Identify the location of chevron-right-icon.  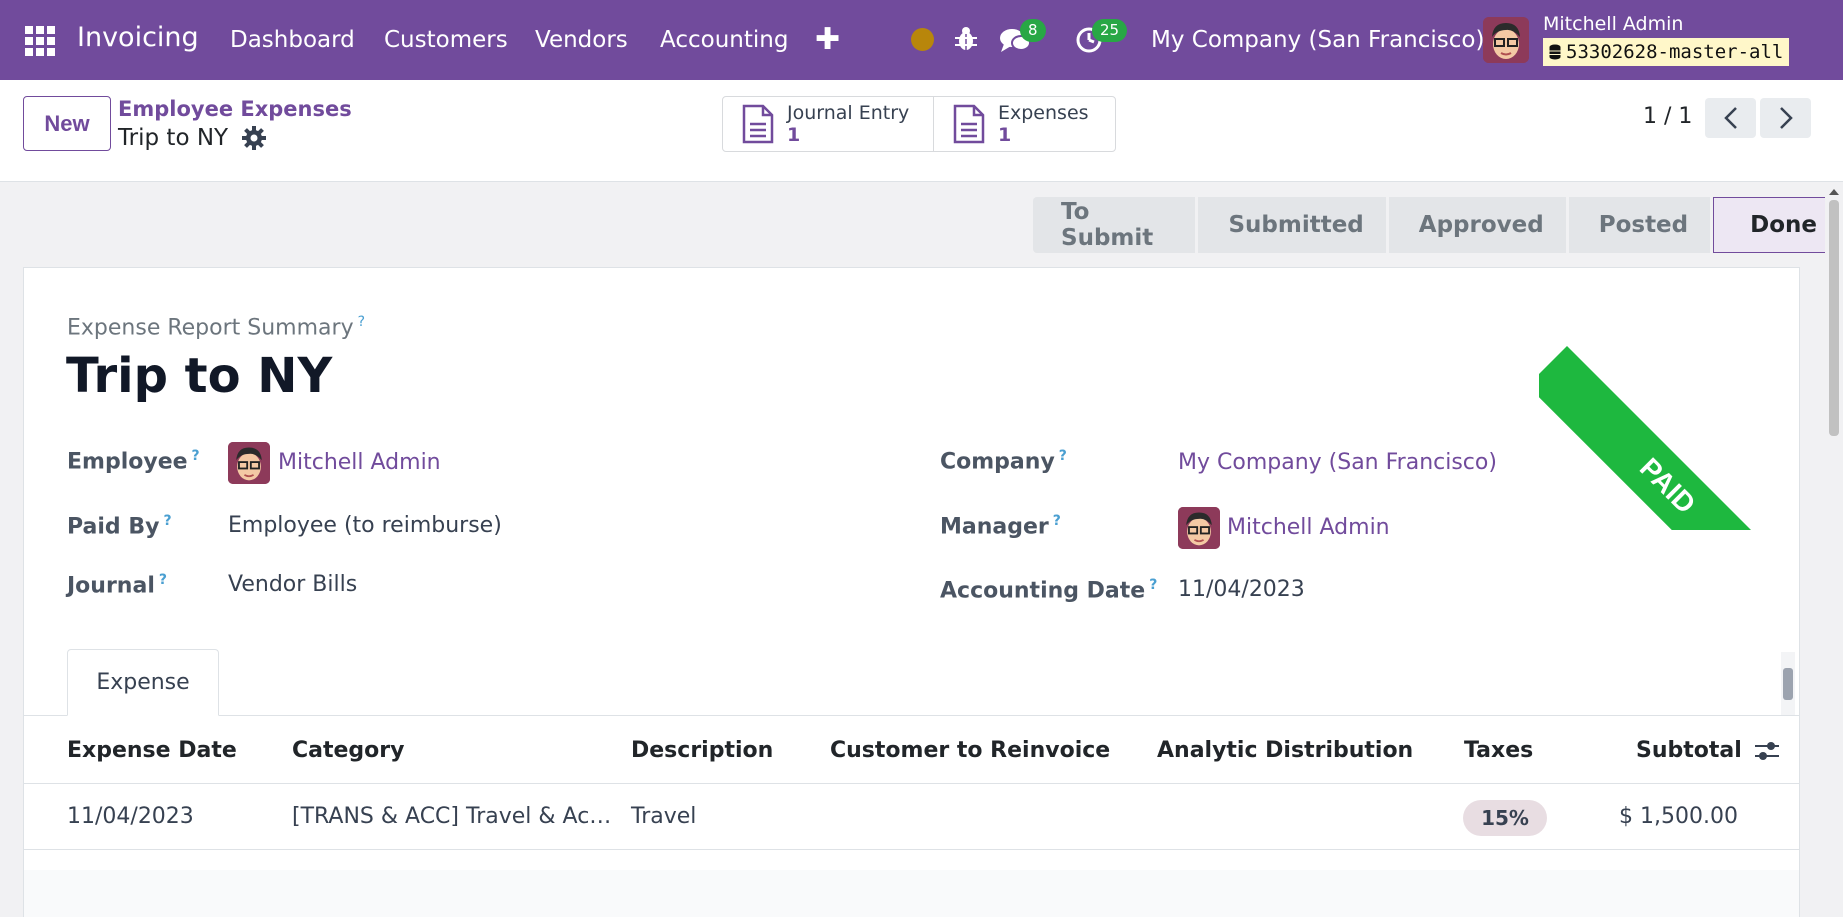
(1786, 118).